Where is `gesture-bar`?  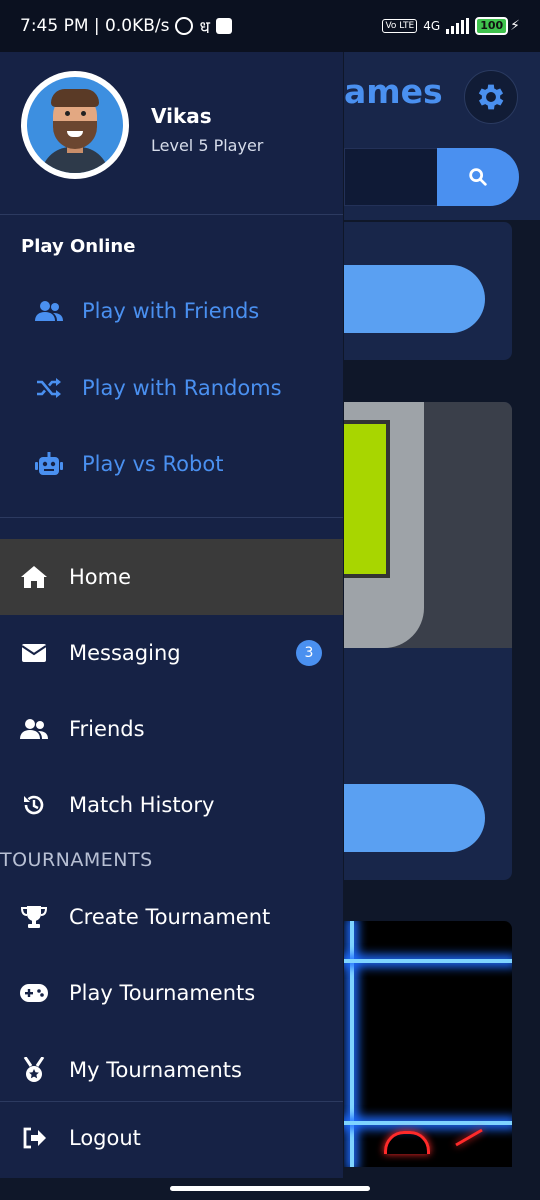 gesture-bar is located at coordinates (270, 1188).